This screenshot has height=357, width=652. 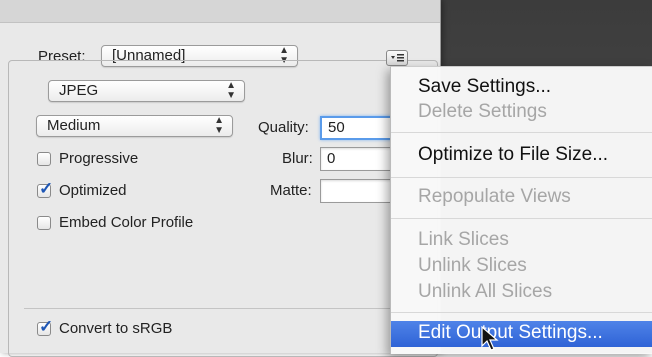 What do you see at coordinates (494, 197) in the screenshot?
I see `menu-item-repopulate-views: Repopulate Views` at bounding box center [494, 197].